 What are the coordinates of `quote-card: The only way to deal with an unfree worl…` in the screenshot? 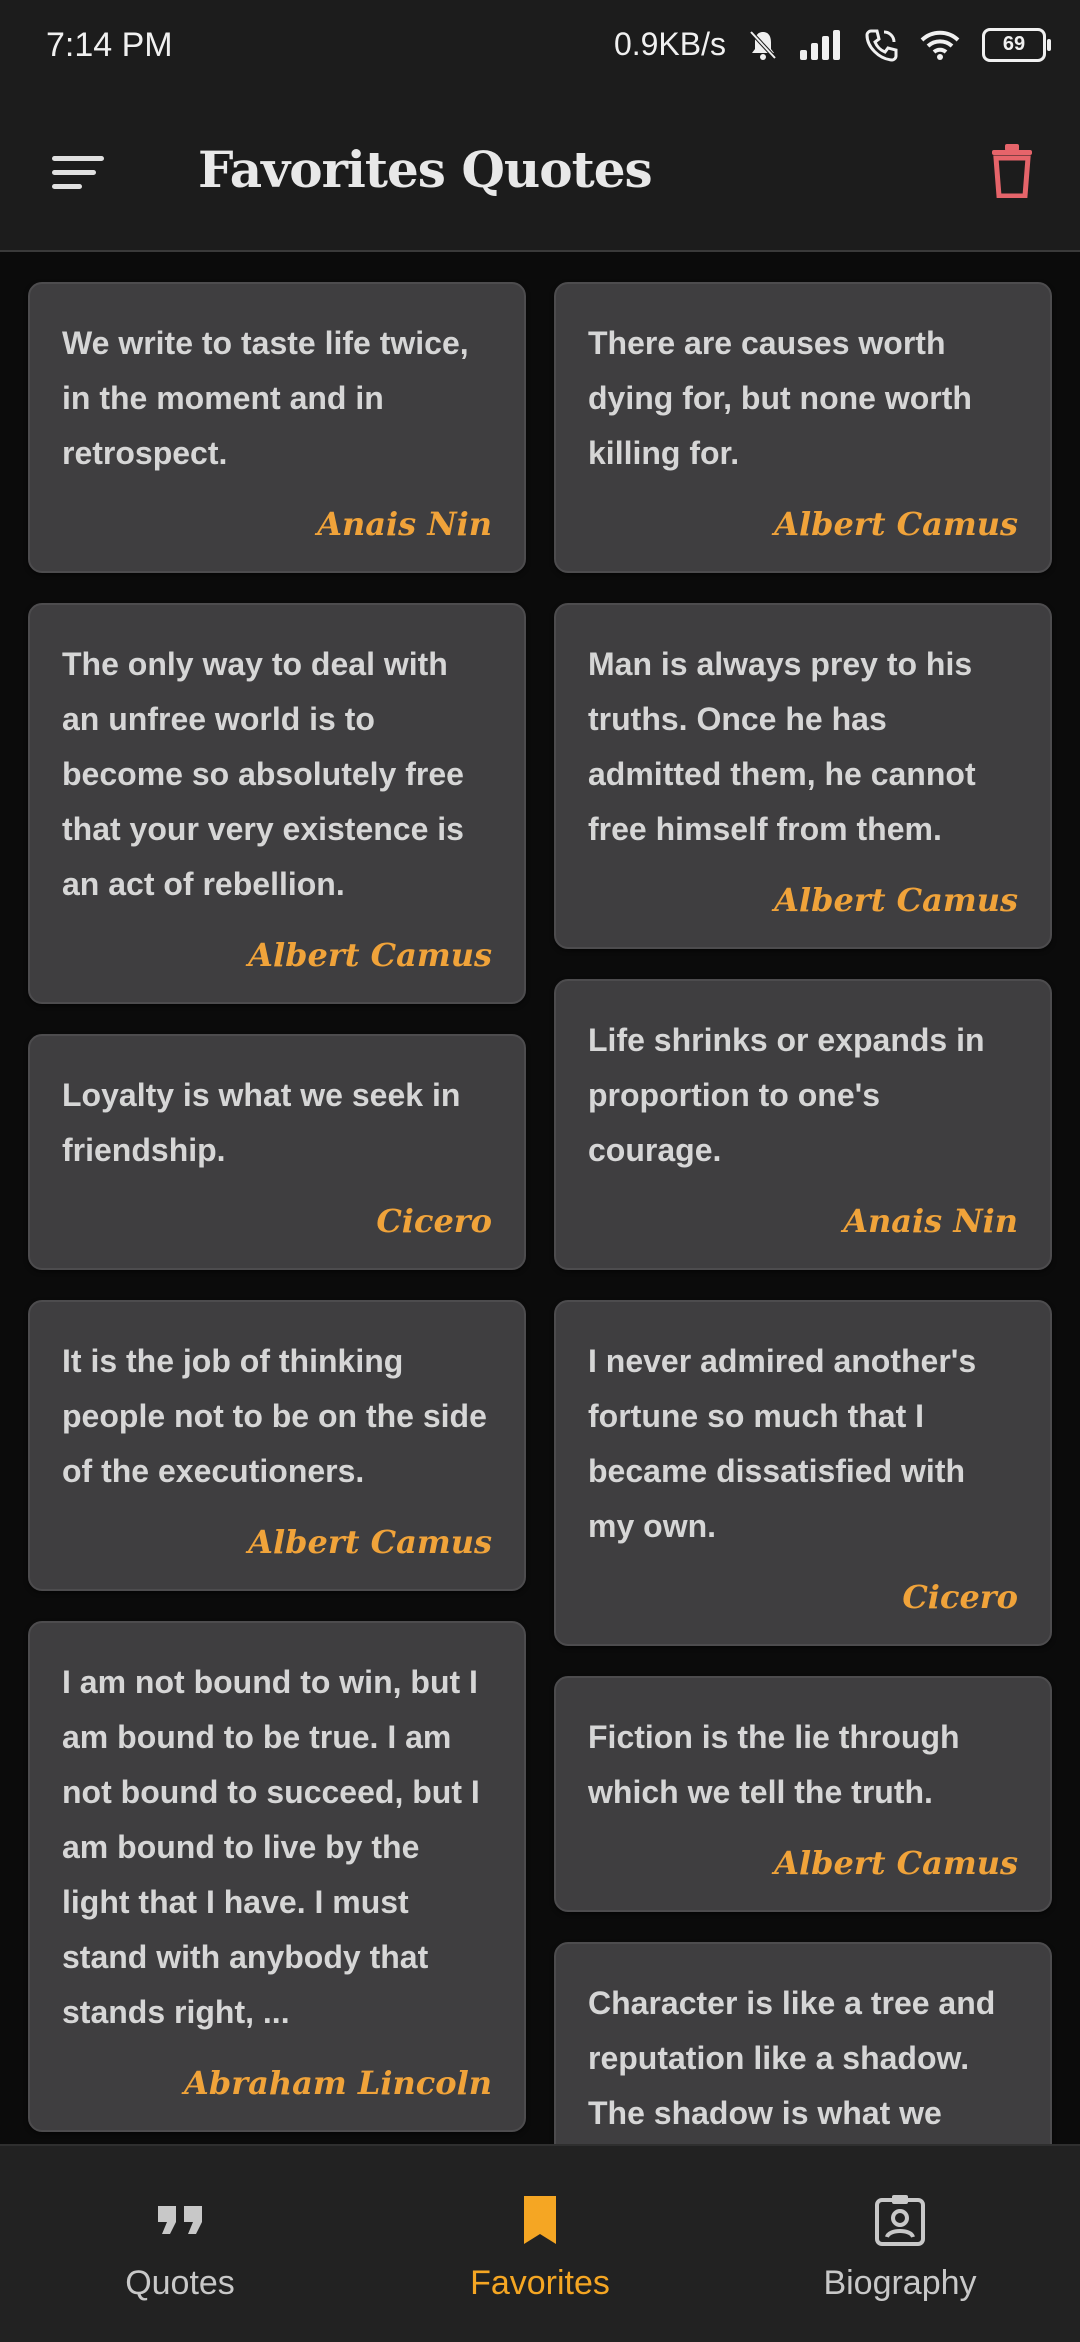 It's located at (277, 803).